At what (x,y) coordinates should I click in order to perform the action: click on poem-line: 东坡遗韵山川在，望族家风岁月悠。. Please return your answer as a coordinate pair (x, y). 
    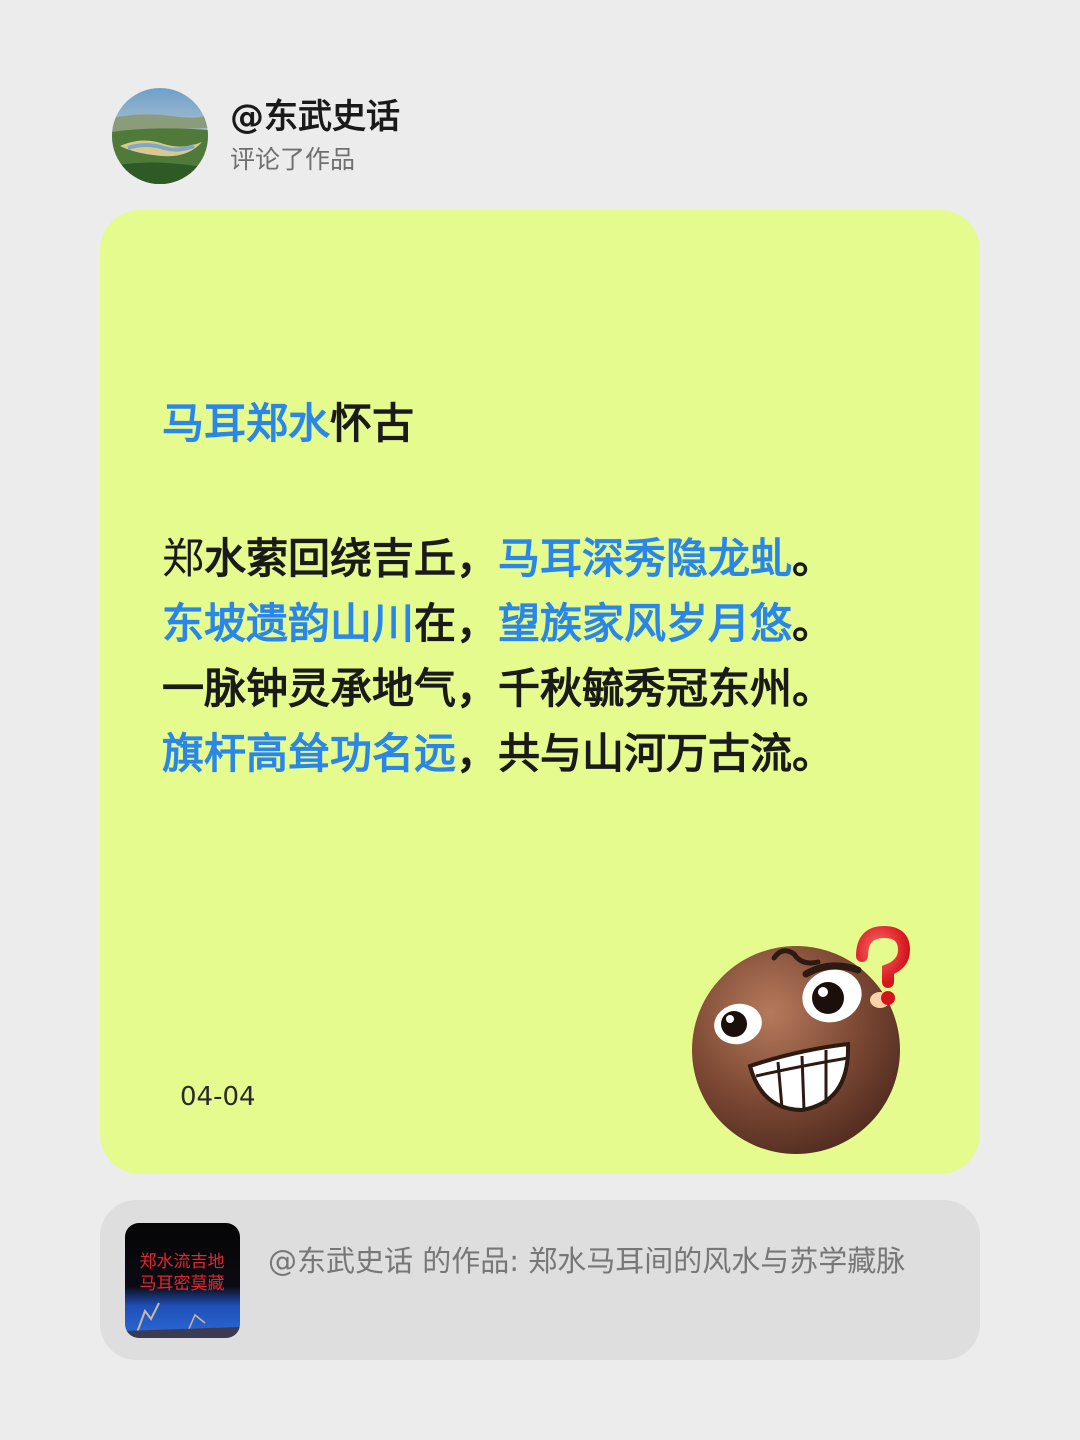
    Looking at the image, I should click on (498, 623).